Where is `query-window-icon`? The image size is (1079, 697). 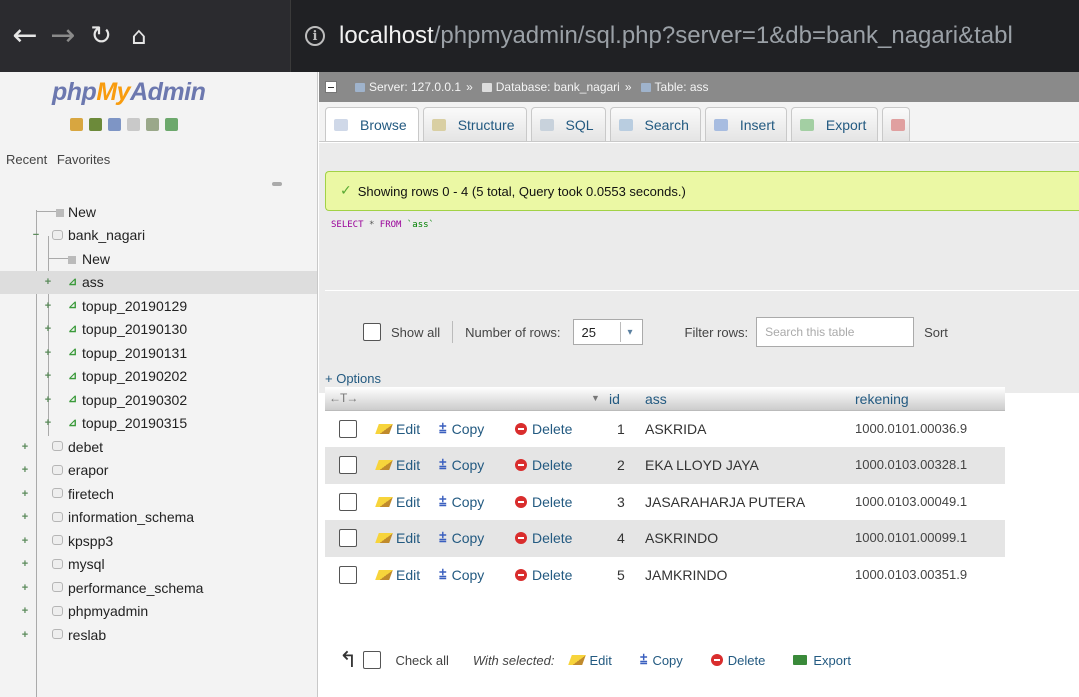
query-window-icon is located at coordinates (114, 124).